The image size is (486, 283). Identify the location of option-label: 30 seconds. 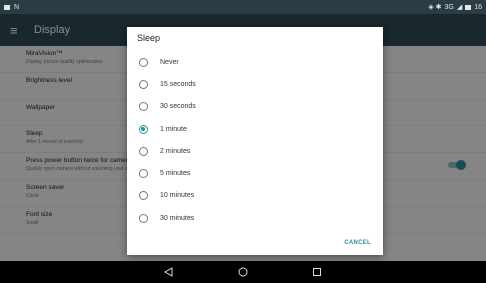
(178, 107).